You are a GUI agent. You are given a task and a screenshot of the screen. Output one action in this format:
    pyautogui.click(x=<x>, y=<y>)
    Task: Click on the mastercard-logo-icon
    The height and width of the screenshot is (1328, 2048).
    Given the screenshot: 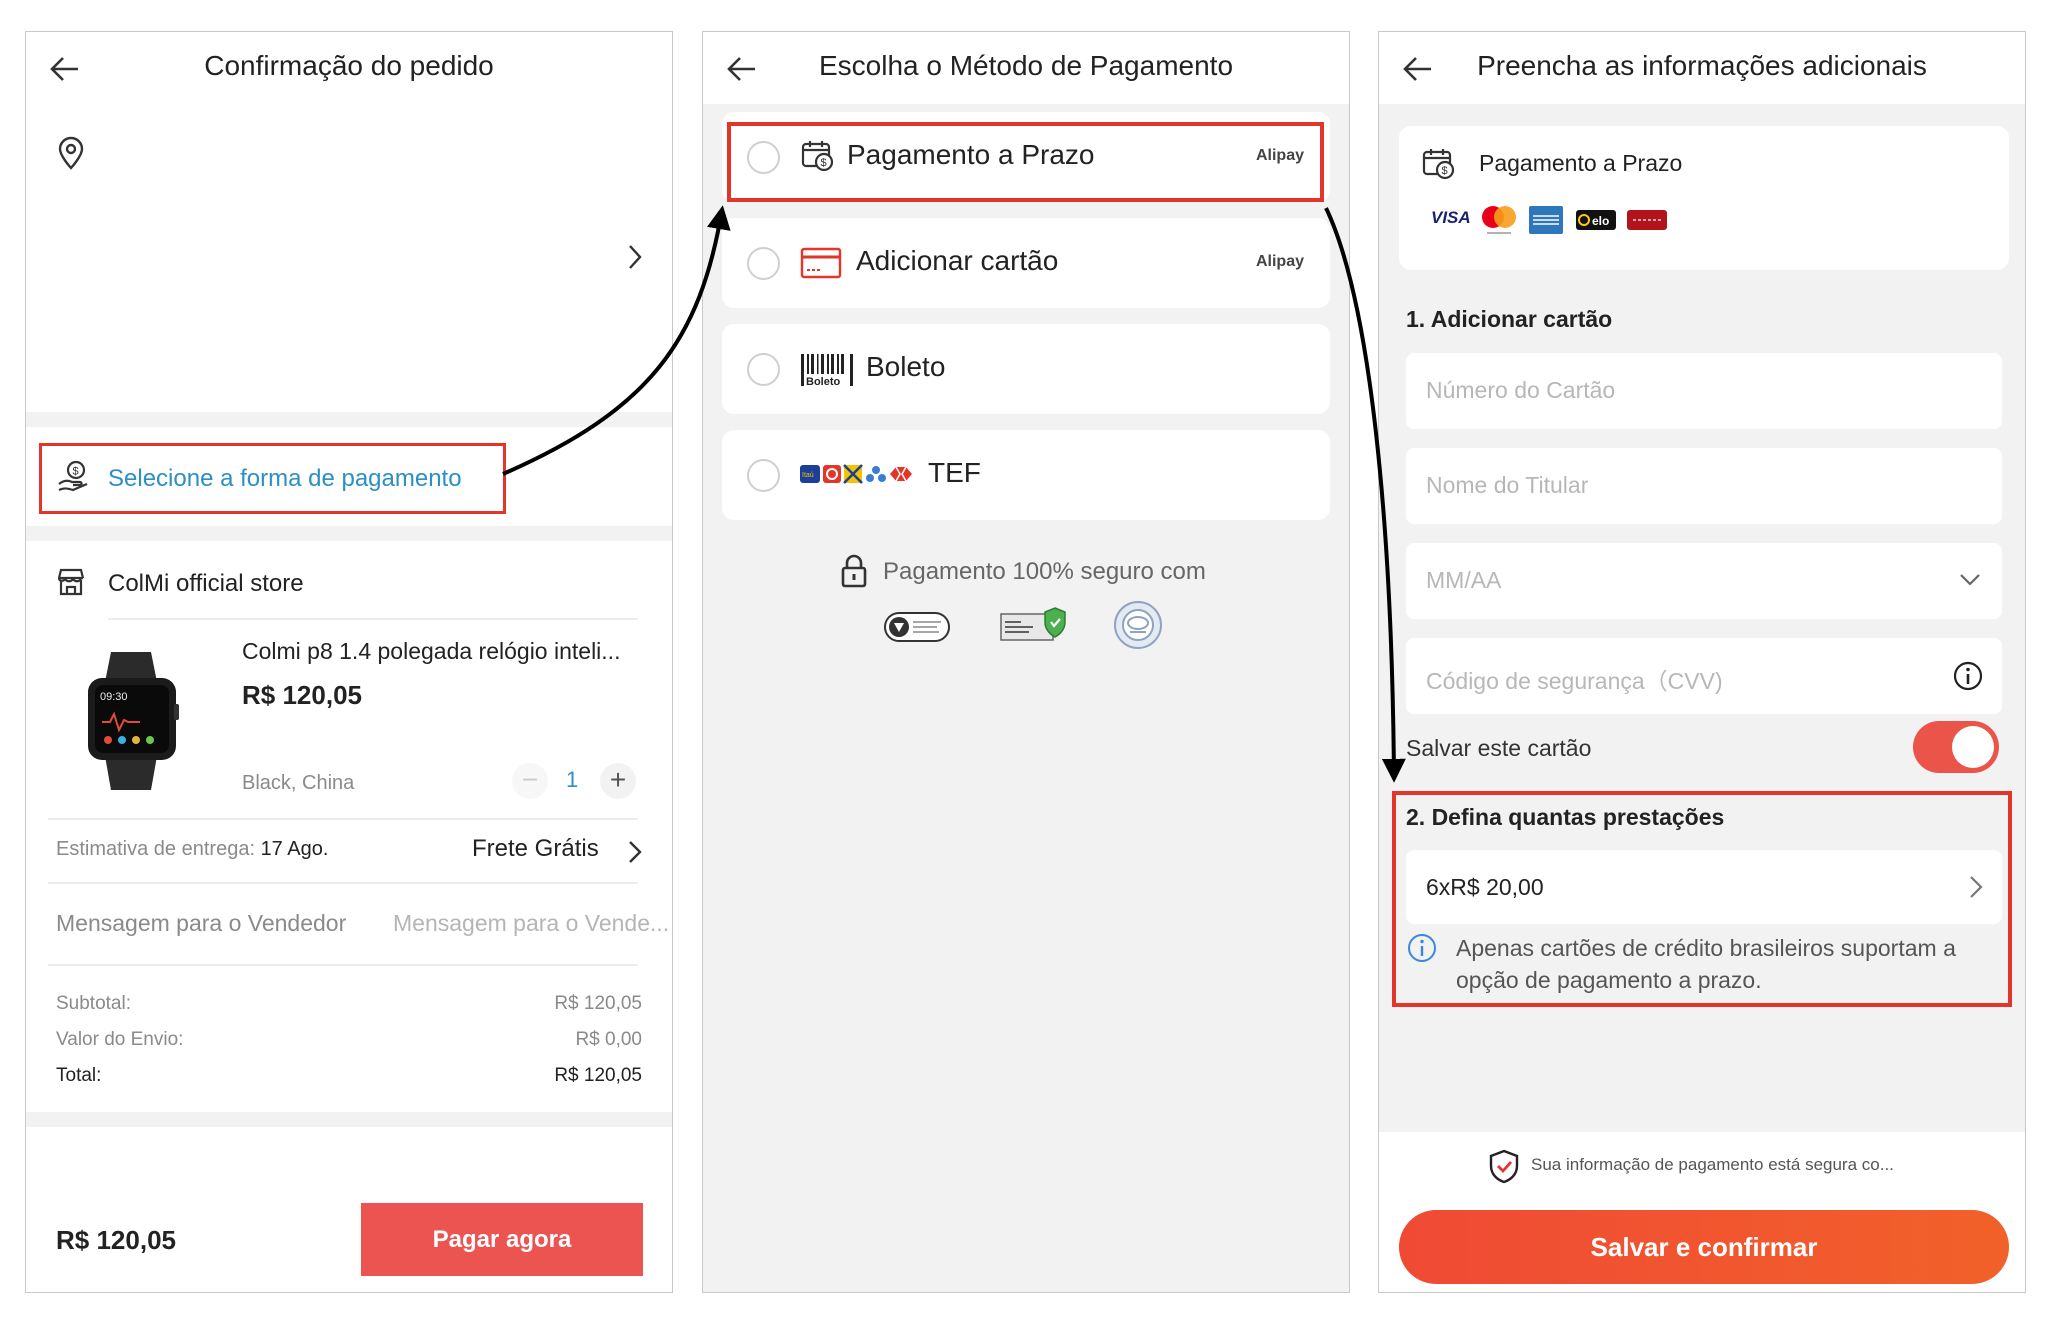 What is the action you would take?
    pyautogui.click(x=1499, y=220)
    